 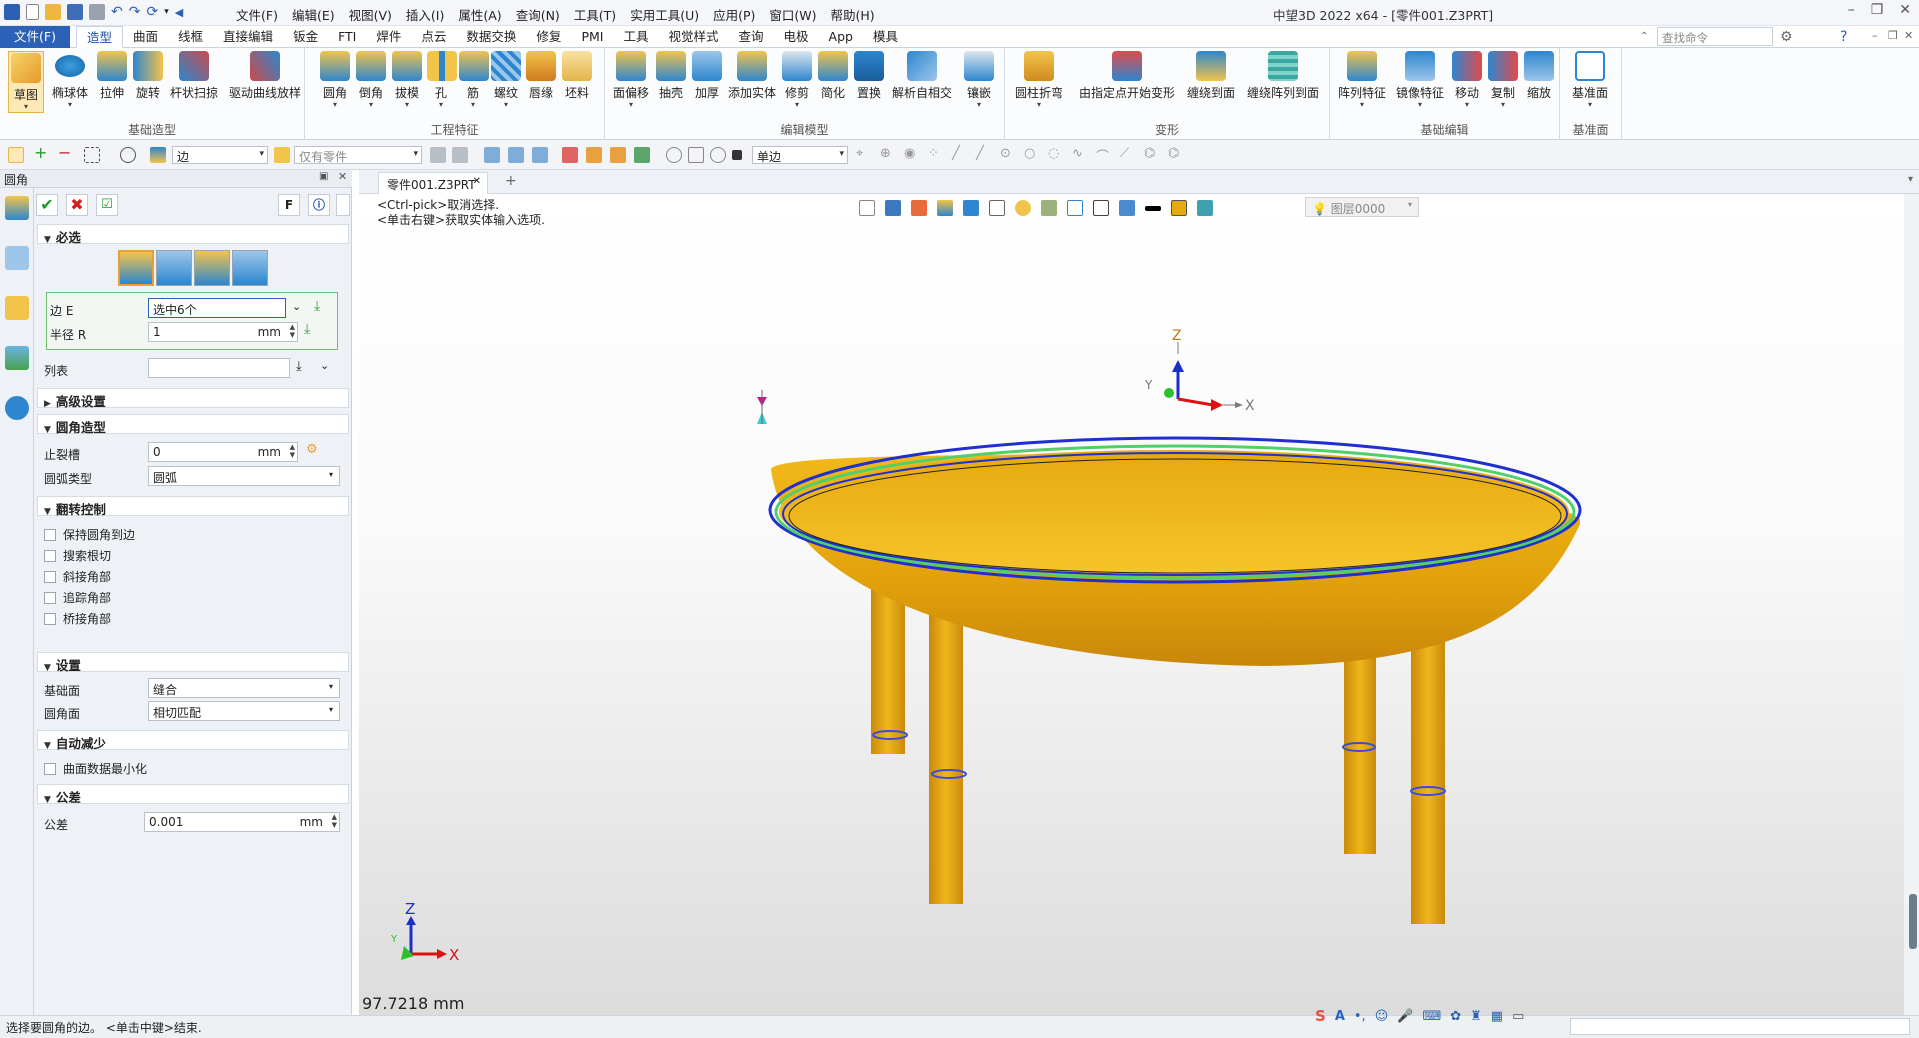 What do you see at coordinates (324, 365) in the screenshot?
I see `list-expand-icon: ⌄` at bounding box center [324, 365].